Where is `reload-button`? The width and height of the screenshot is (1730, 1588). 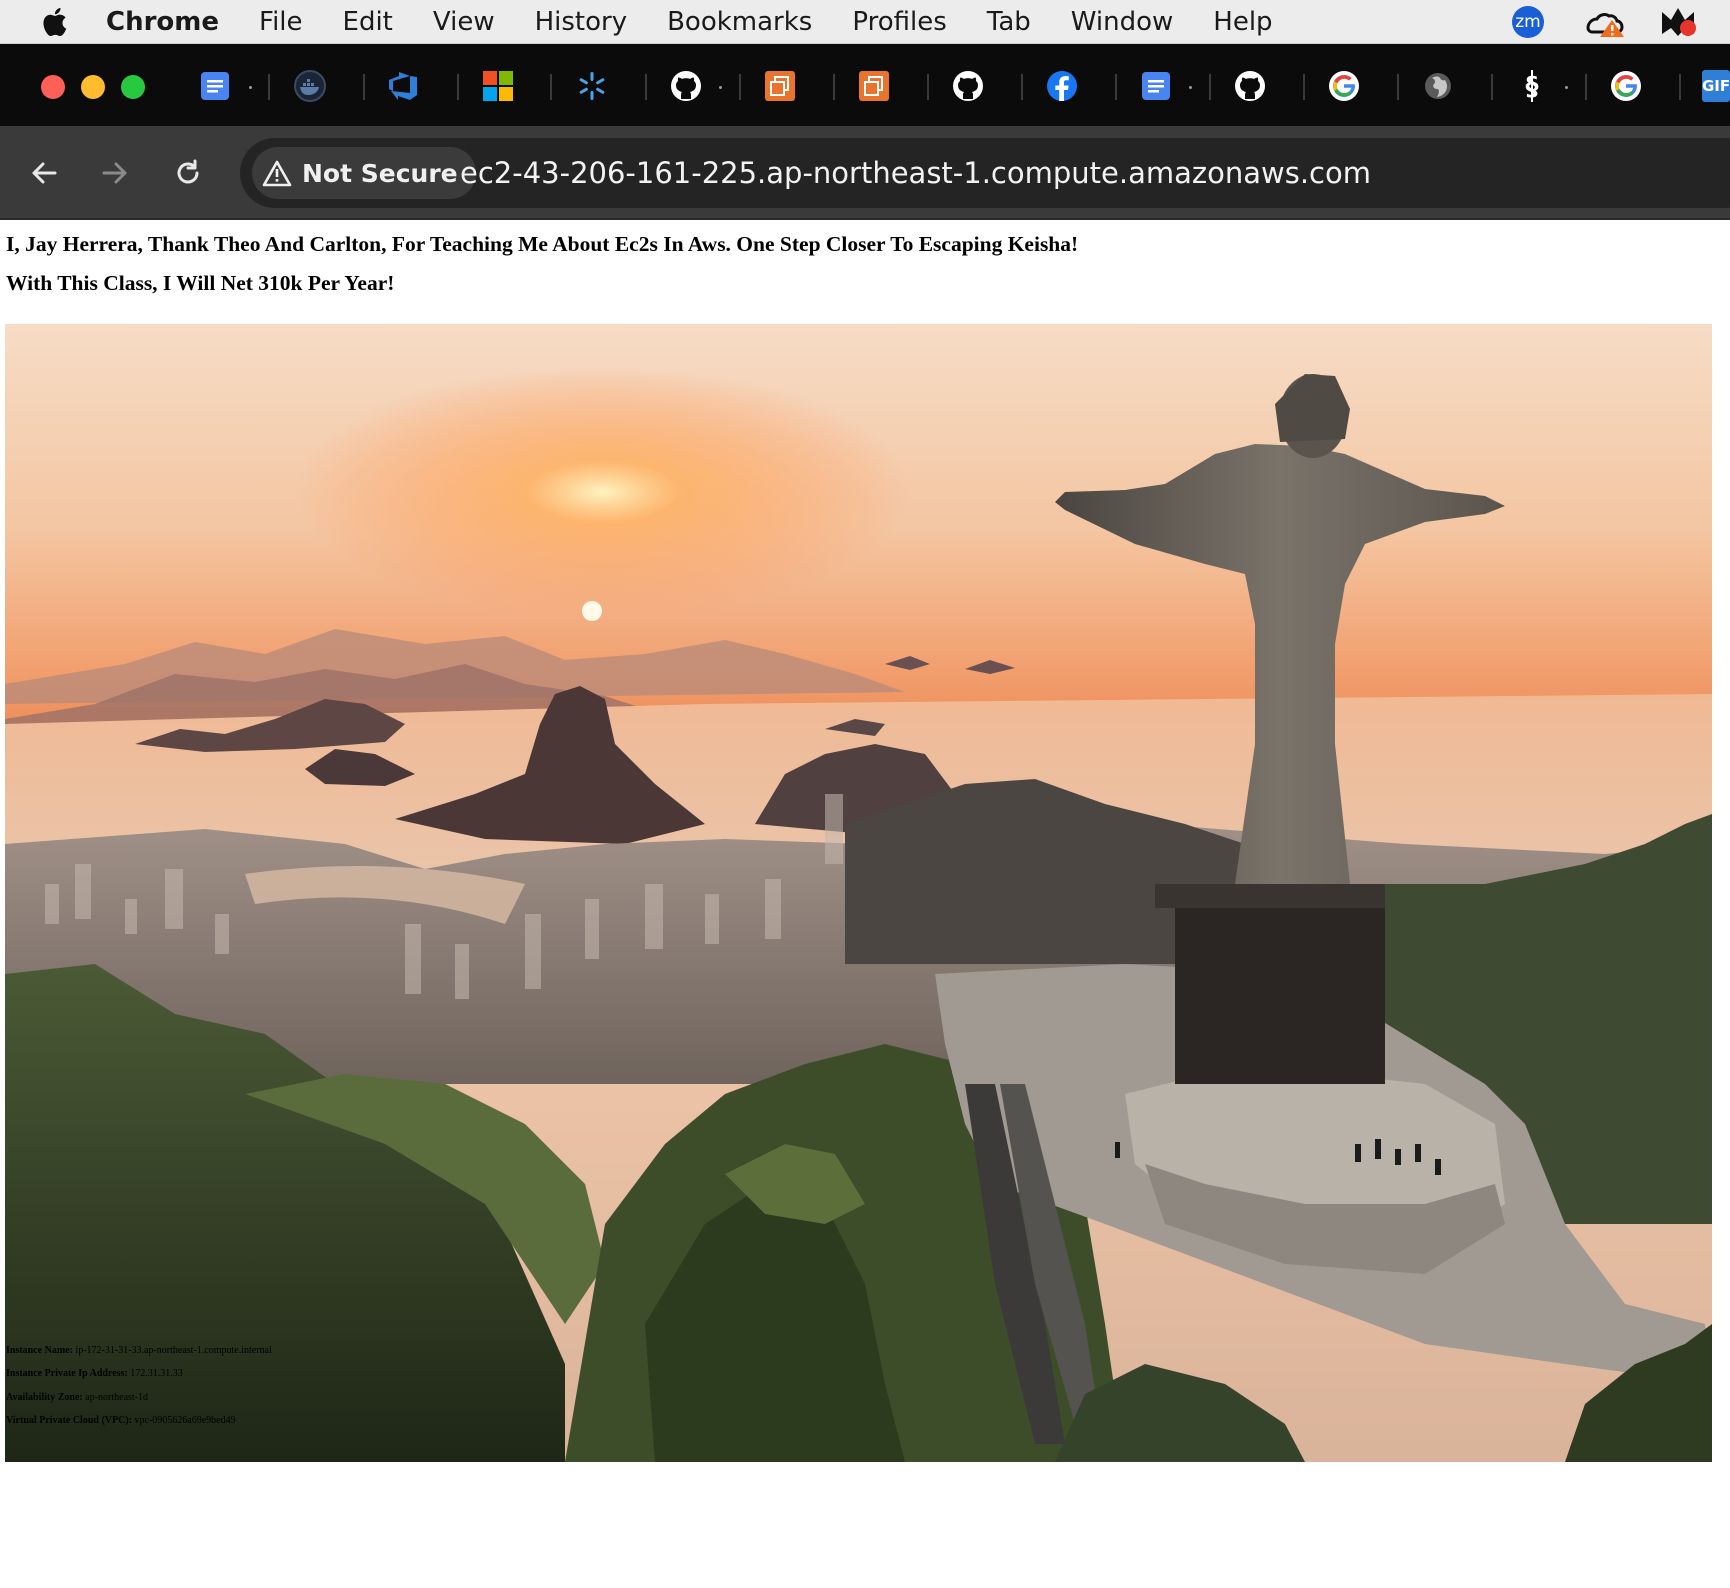
reload-button is located at coordinates (188, 173).